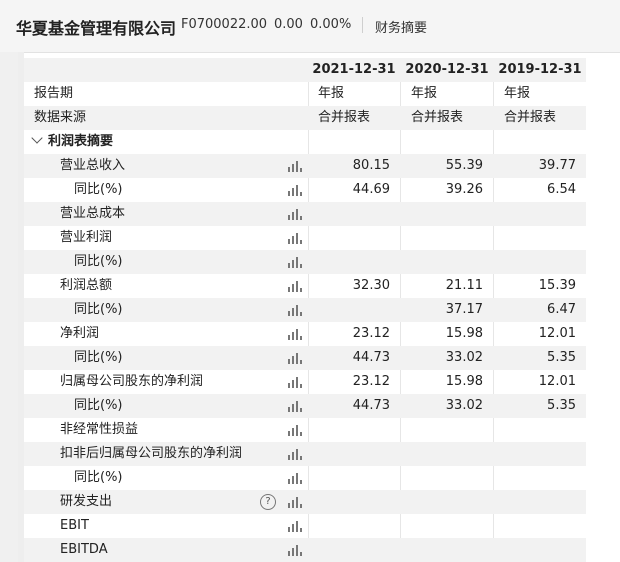 The width and height of the screenshot is (620, 562). Describe the element at coordinates (464, 309) in the screenshot. I see `value-cell: 37.17` at that location.